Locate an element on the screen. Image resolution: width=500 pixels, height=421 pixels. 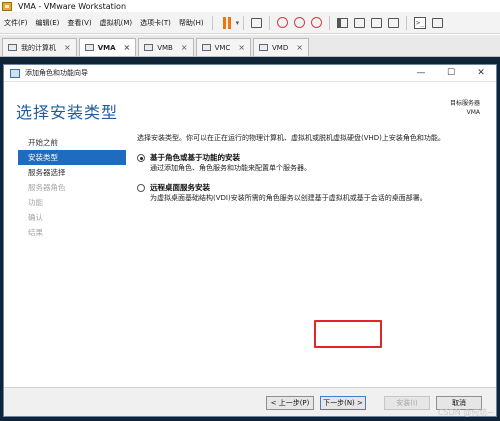
thumbnail-bar-icon is located at coordinates (360, 22).